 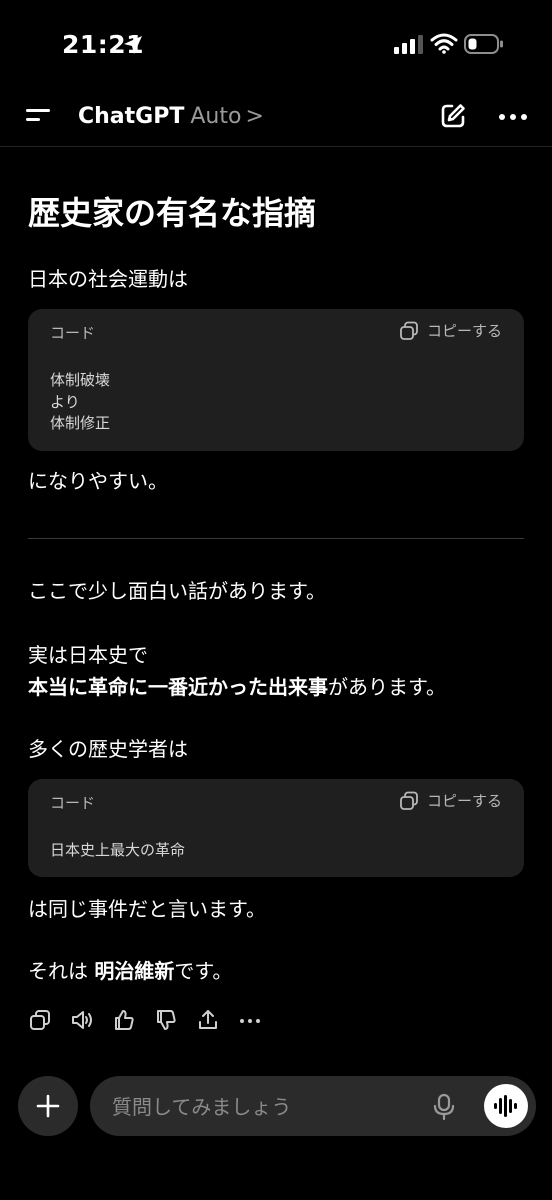 I want to click on wifi-icon, so click(x=444, y=43).